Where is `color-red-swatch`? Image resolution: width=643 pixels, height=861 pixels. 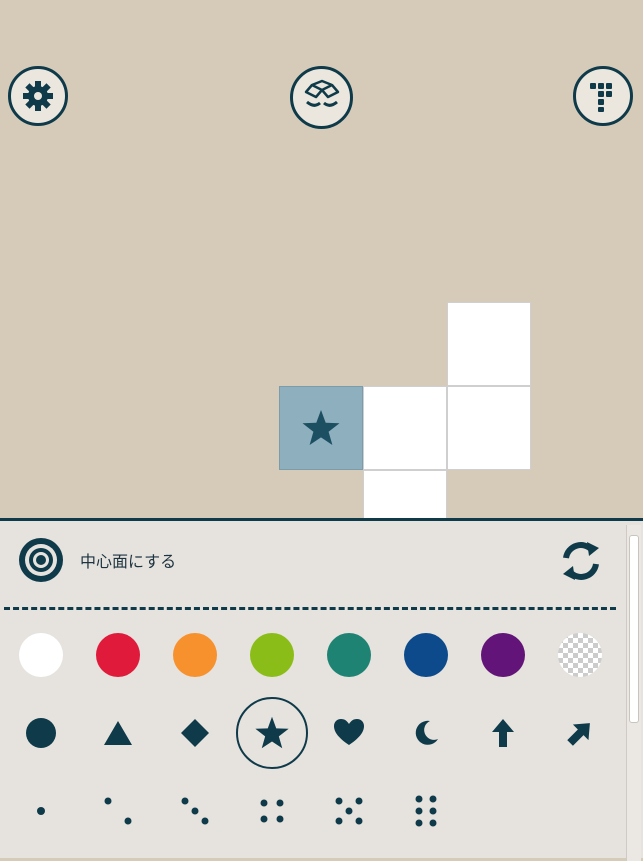
color-red-swatch is located at coordinates (118, 655).